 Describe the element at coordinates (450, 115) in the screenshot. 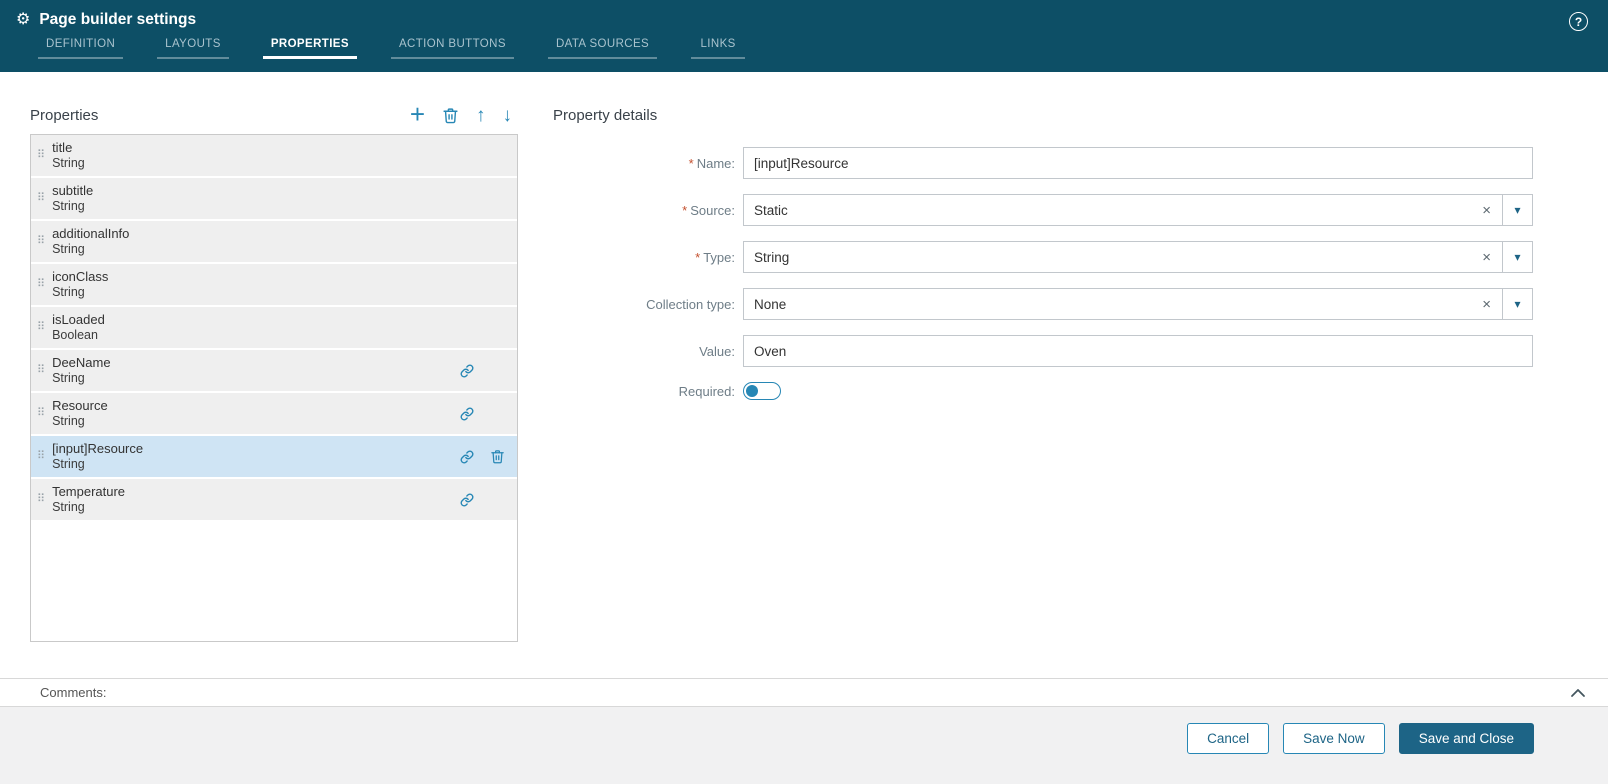

I see `delete-property-button` at that location.